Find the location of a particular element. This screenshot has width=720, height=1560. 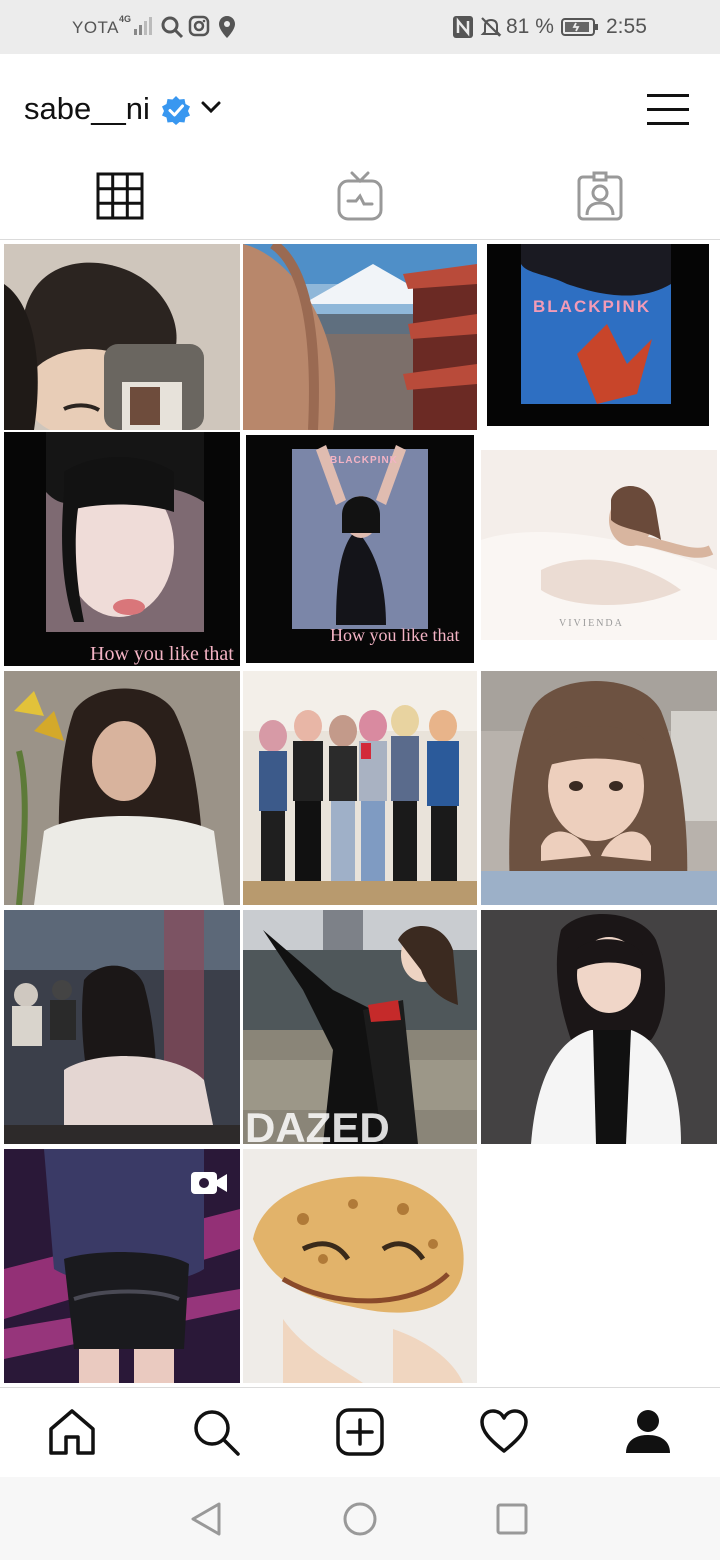

profile-icon is located at coordinates (648, 1434).